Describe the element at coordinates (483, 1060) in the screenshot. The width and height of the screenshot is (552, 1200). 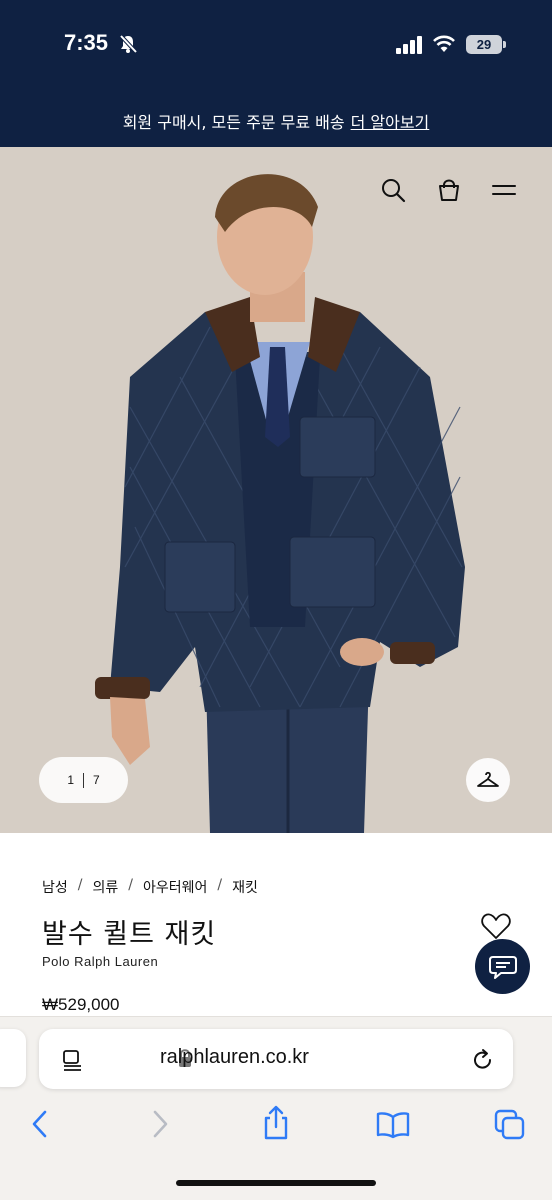
I see `reload-icon` at that location.